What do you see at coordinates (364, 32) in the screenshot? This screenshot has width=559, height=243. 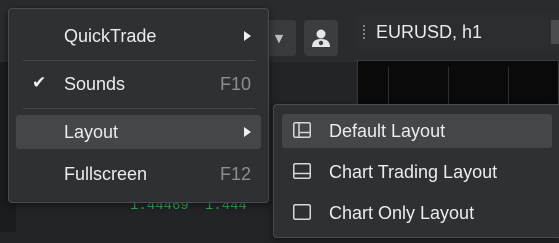 I see `drag-handle-icon` at bounding box center [364, 32].